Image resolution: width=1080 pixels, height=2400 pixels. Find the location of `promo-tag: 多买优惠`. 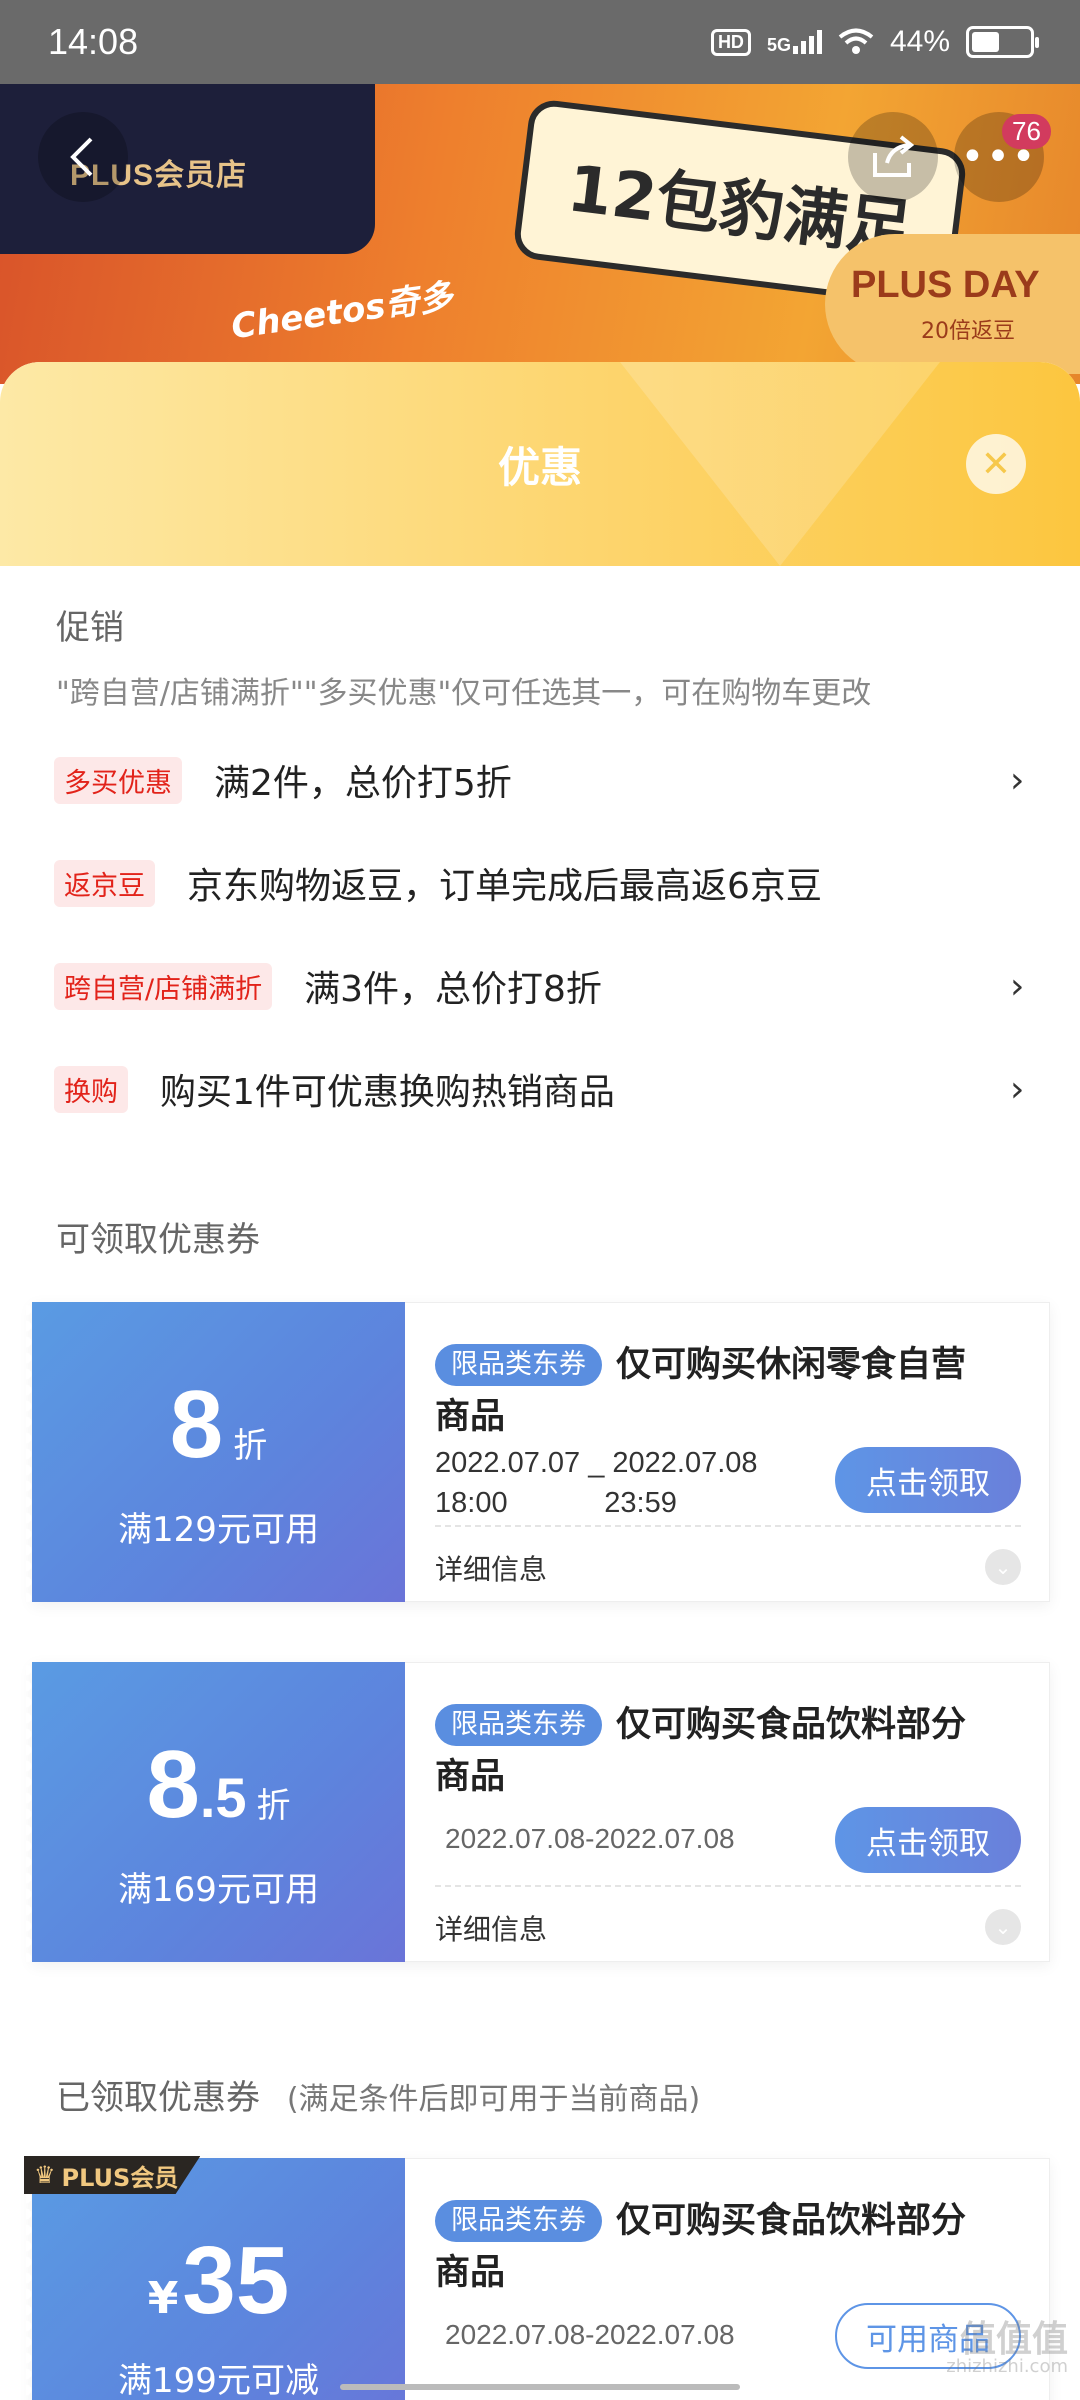

promo-tag: 多买优惠 is located at coordinates (118, 780).